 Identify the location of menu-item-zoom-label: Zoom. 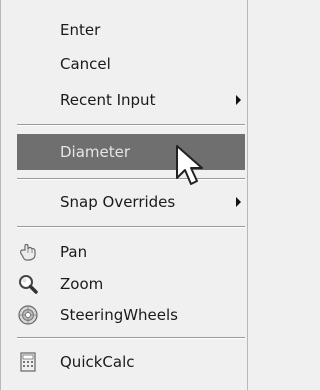
(82, 284).